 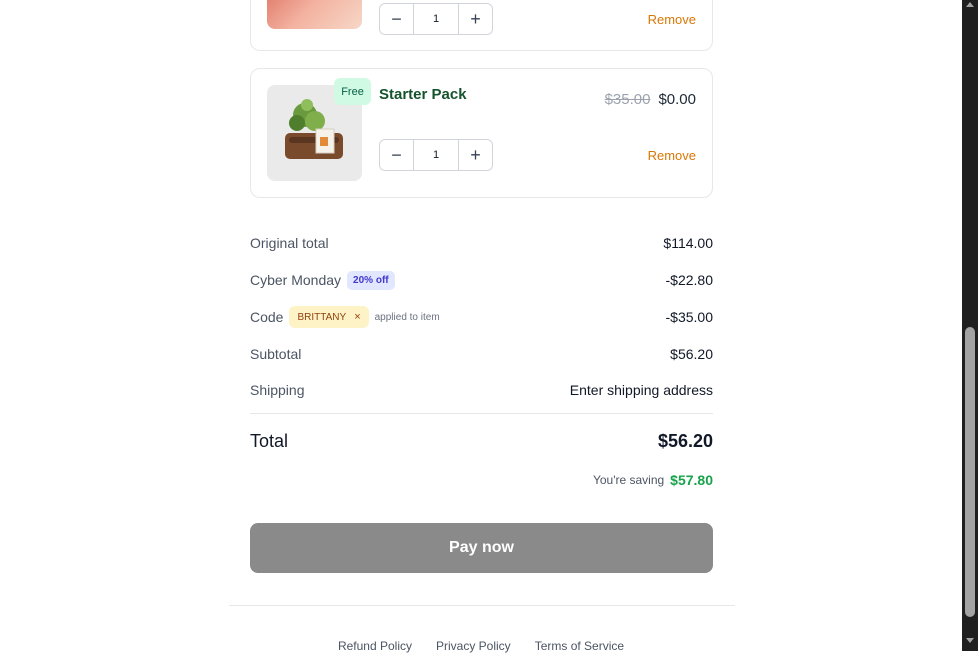 I want to click on current-price: $0.00, so click(x=677, y=99).